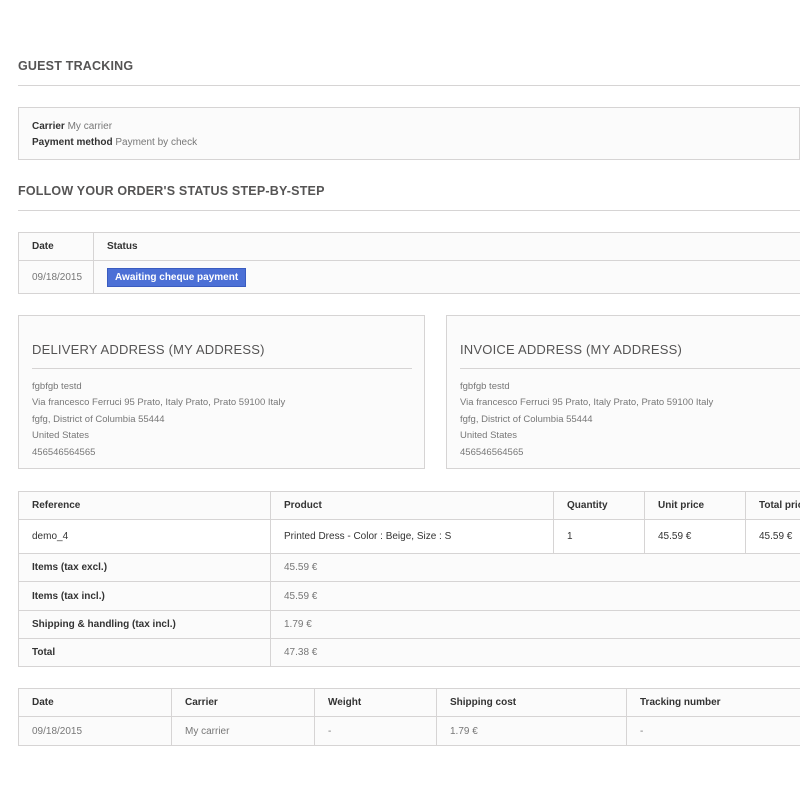 The image size is (800, 800). What do you see at coordinates (535, 652) in the screenshot?
I see `total-value: 47.38 €` at bounding box center [535, 652].